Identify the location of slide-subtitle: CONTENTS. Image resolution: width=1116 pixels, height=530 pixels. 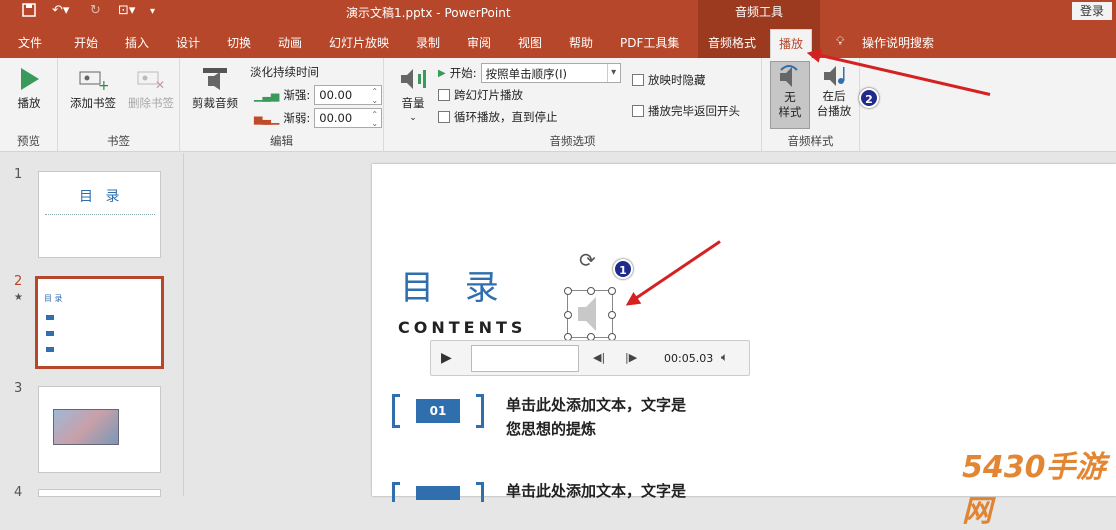
(462, 327).